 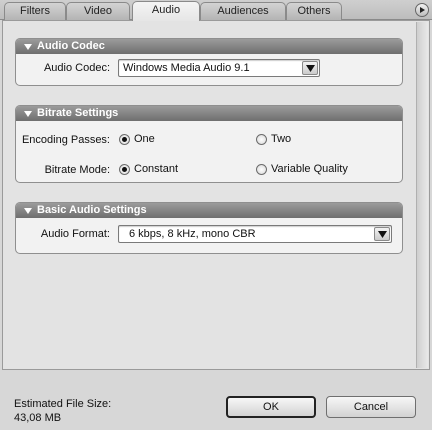 I want to click on audio-codec-select: Windows Media Audio 9.1, so click(x=219, y=68).